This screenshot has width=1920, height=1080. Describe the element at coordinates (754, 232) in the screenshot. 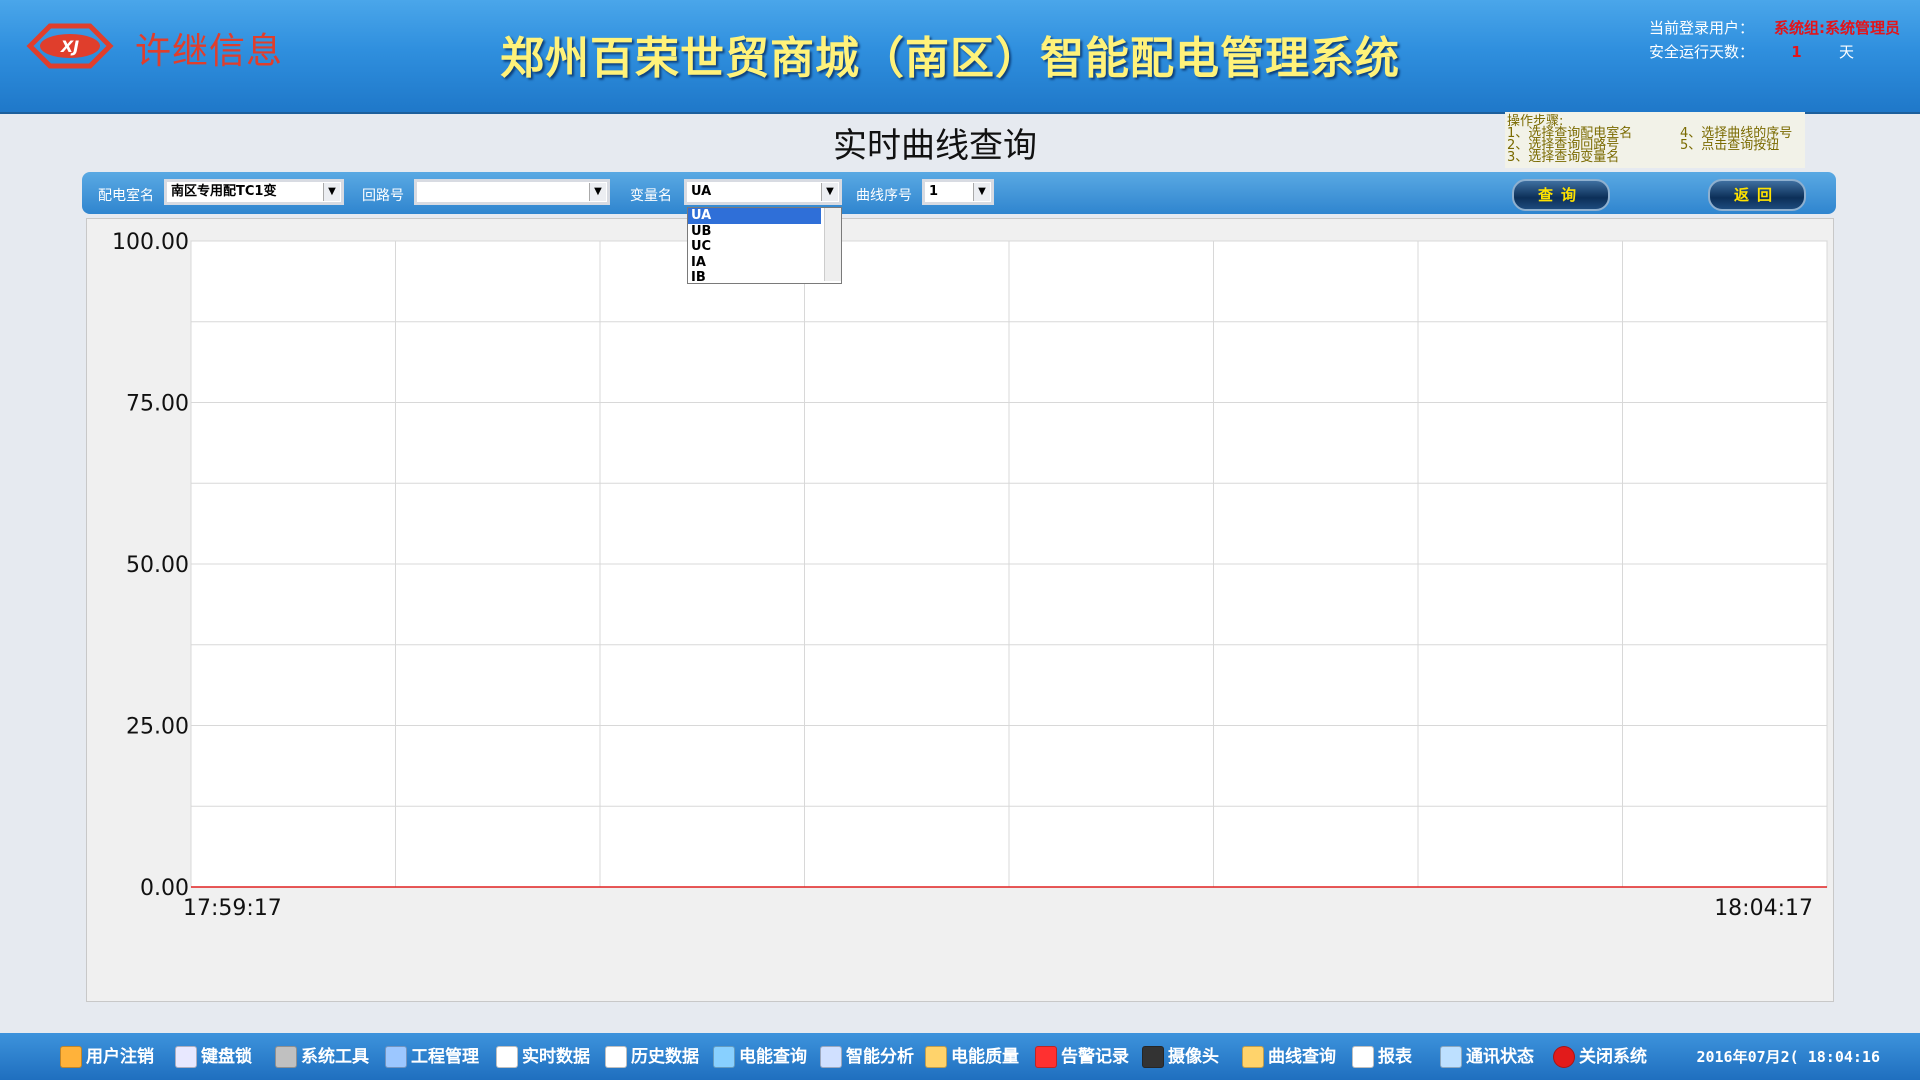

I see `dropdown-option: UB` at that location.